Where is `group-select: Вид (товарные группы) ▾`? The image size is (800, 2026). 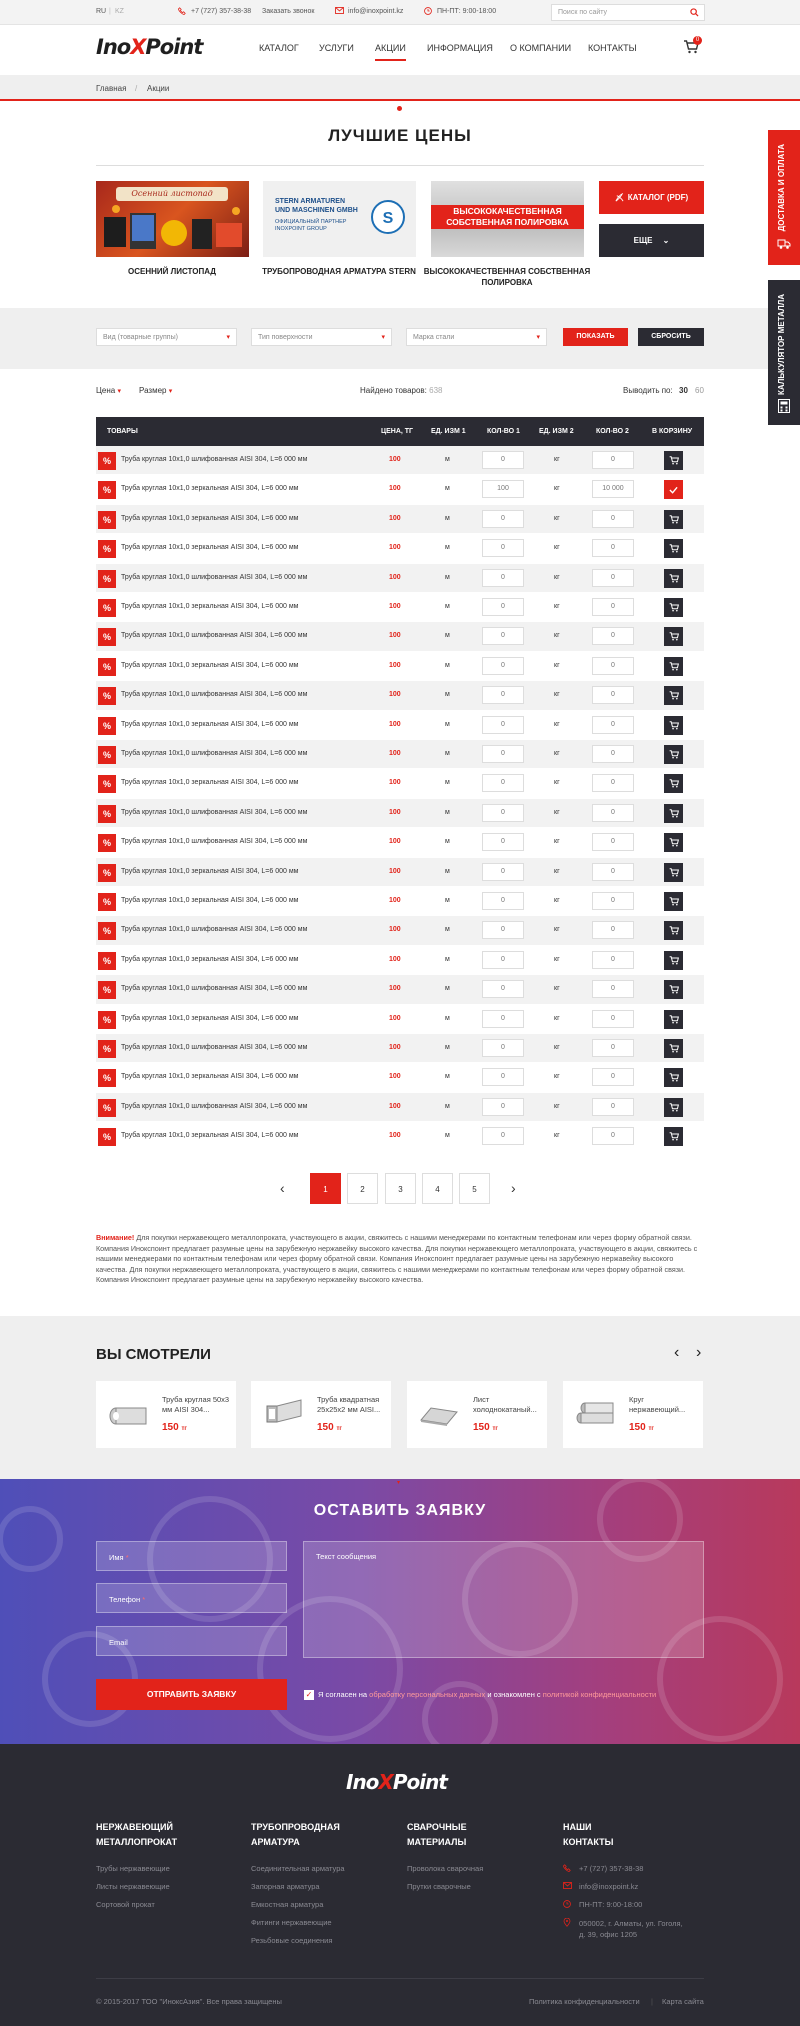 group-select: Вид (товарные группы) ▾ is located at coordinates (166, 337).